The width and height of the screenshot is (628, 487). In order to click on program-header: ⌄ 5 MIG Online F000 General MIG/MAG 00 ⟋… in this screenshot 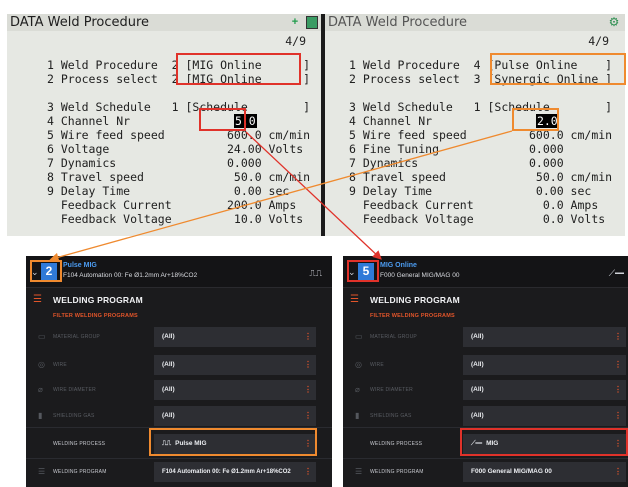, I will do `click(485, 272)`.